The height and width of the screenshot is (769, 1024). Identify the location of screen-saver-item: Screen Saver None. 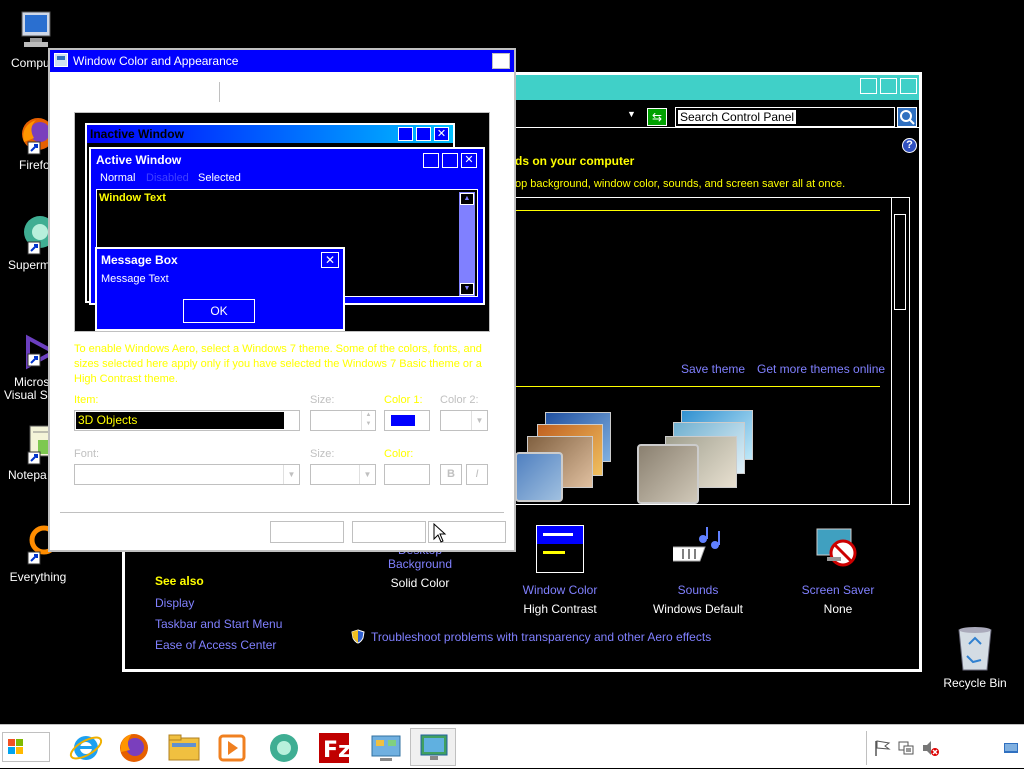
(838, 575).